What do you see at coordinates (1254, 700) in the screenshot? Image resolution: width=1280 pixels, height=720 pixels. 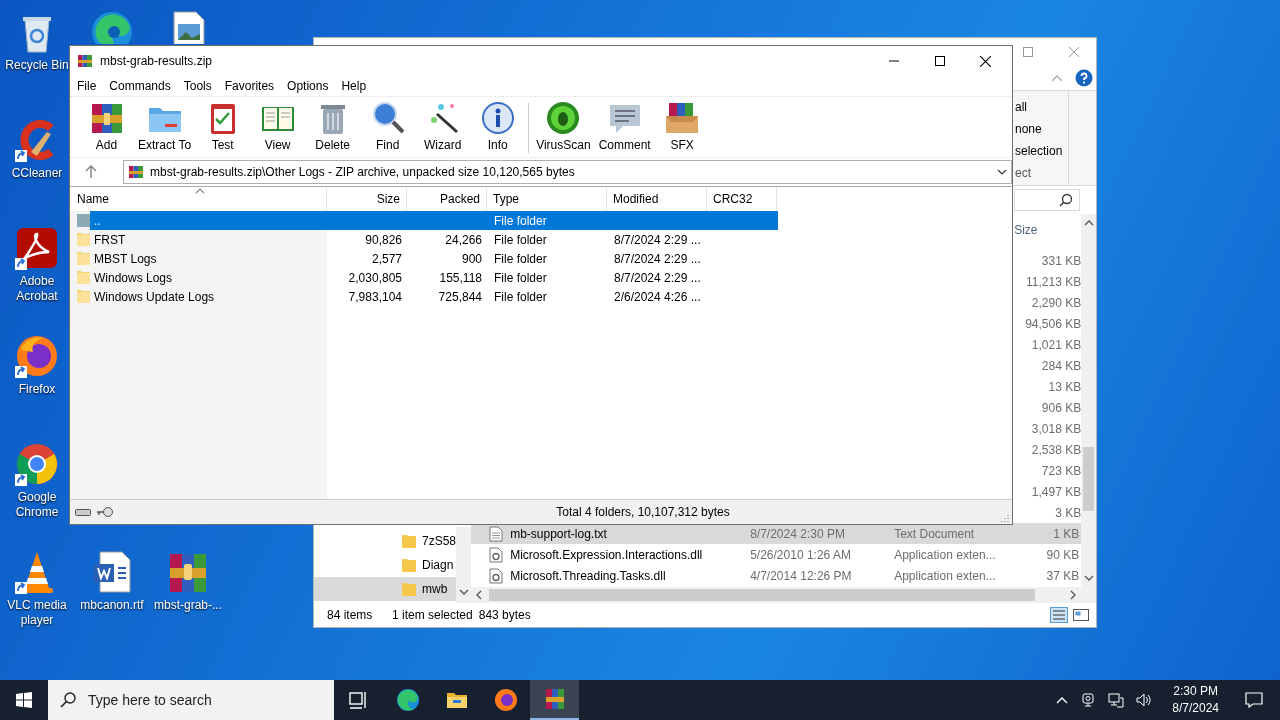 I see `notification-icon` at bounding box center [1254, 700].